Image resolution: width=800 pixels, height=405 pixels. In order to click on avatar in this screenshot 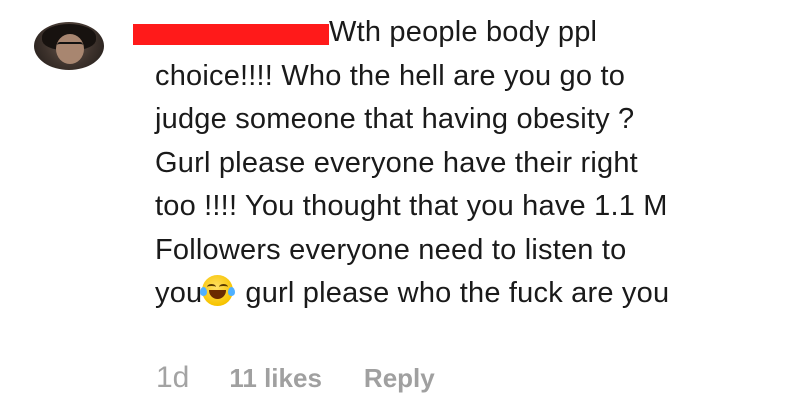, I will do `click(69, 46)`.